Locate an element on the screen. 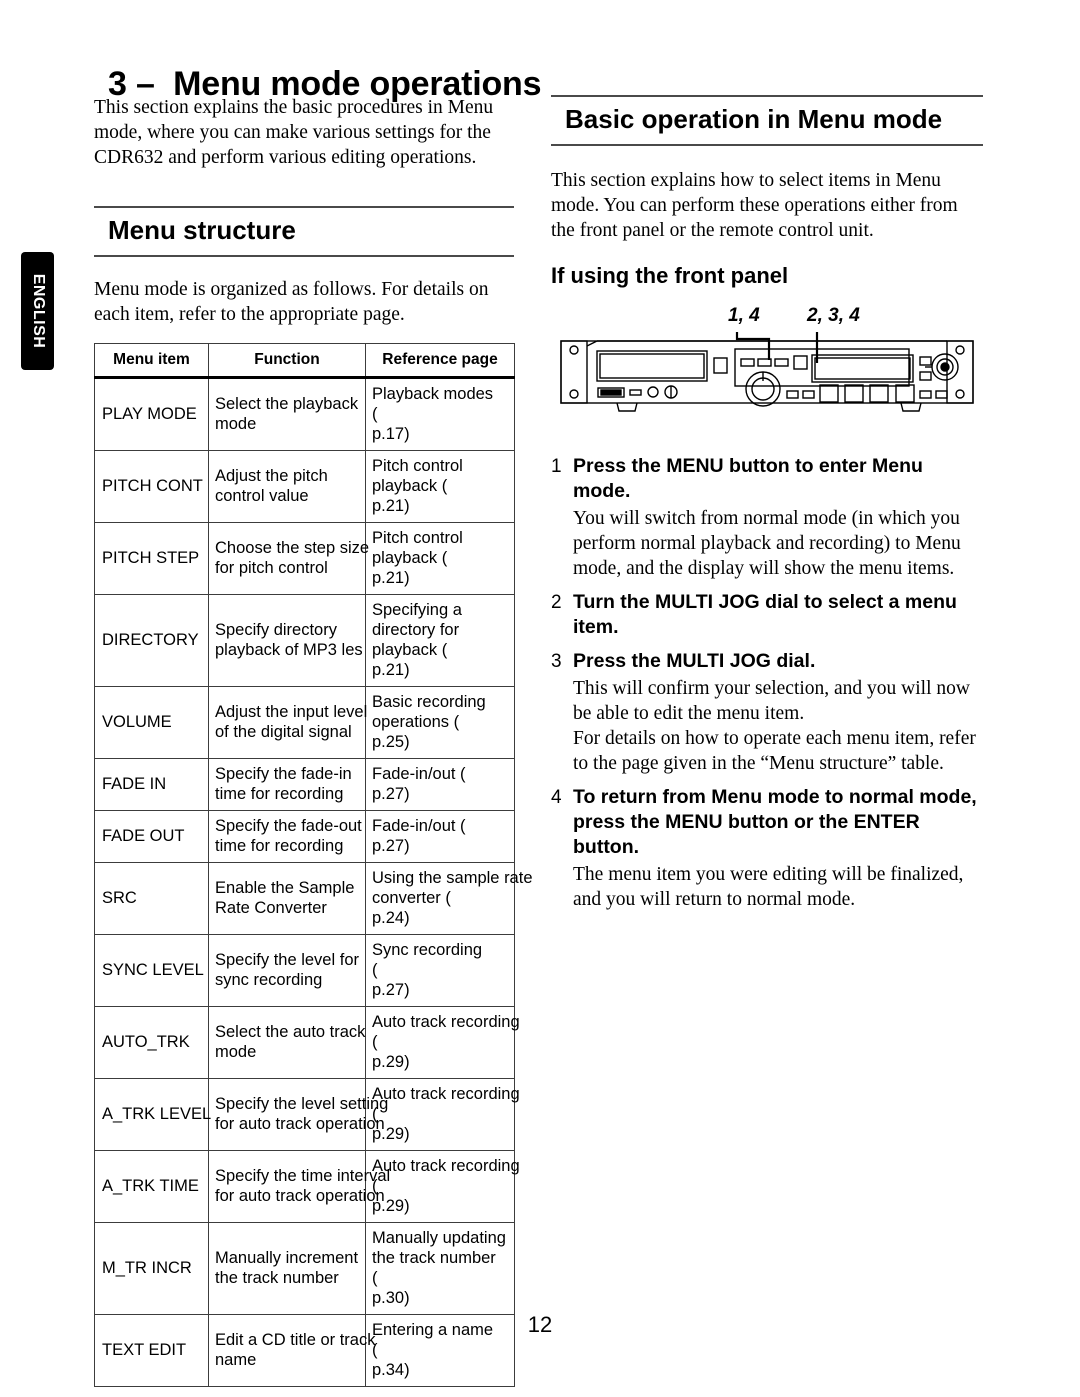  table-cell-menu-item: M_TR INCR is located at coordinates (151, 1268).